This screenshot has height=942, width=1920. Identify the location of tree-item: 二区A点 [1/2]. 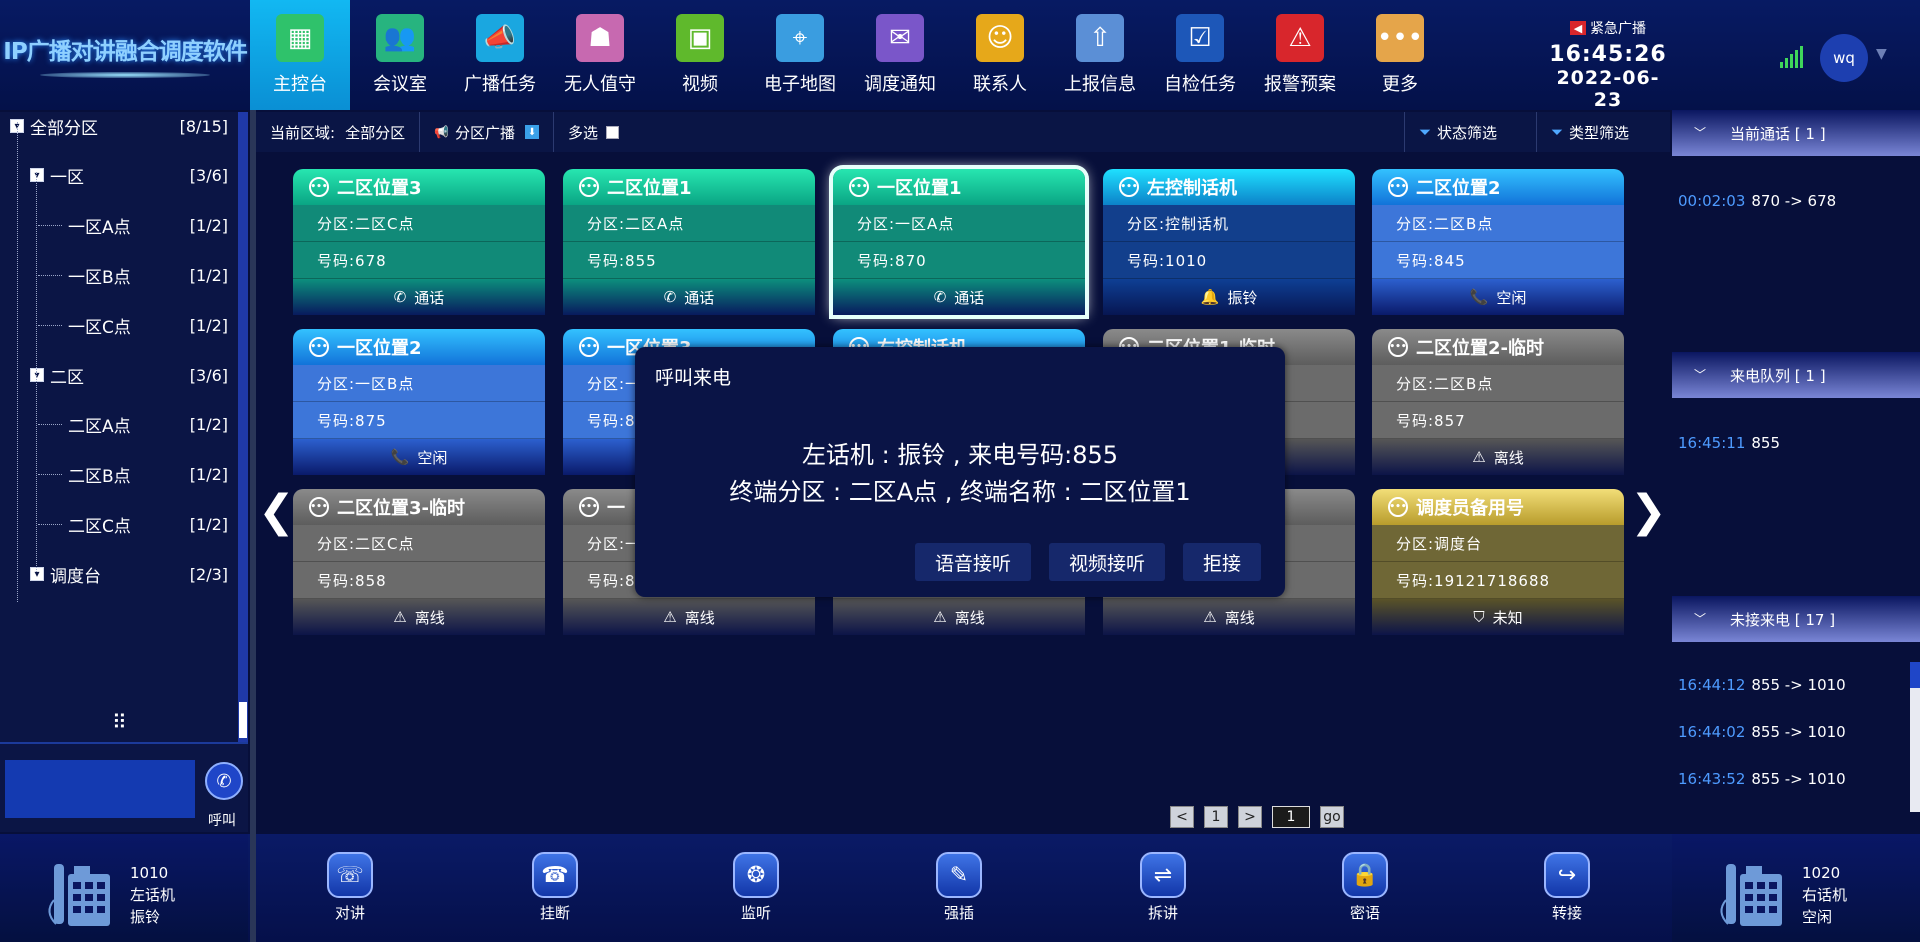
(148, 424).